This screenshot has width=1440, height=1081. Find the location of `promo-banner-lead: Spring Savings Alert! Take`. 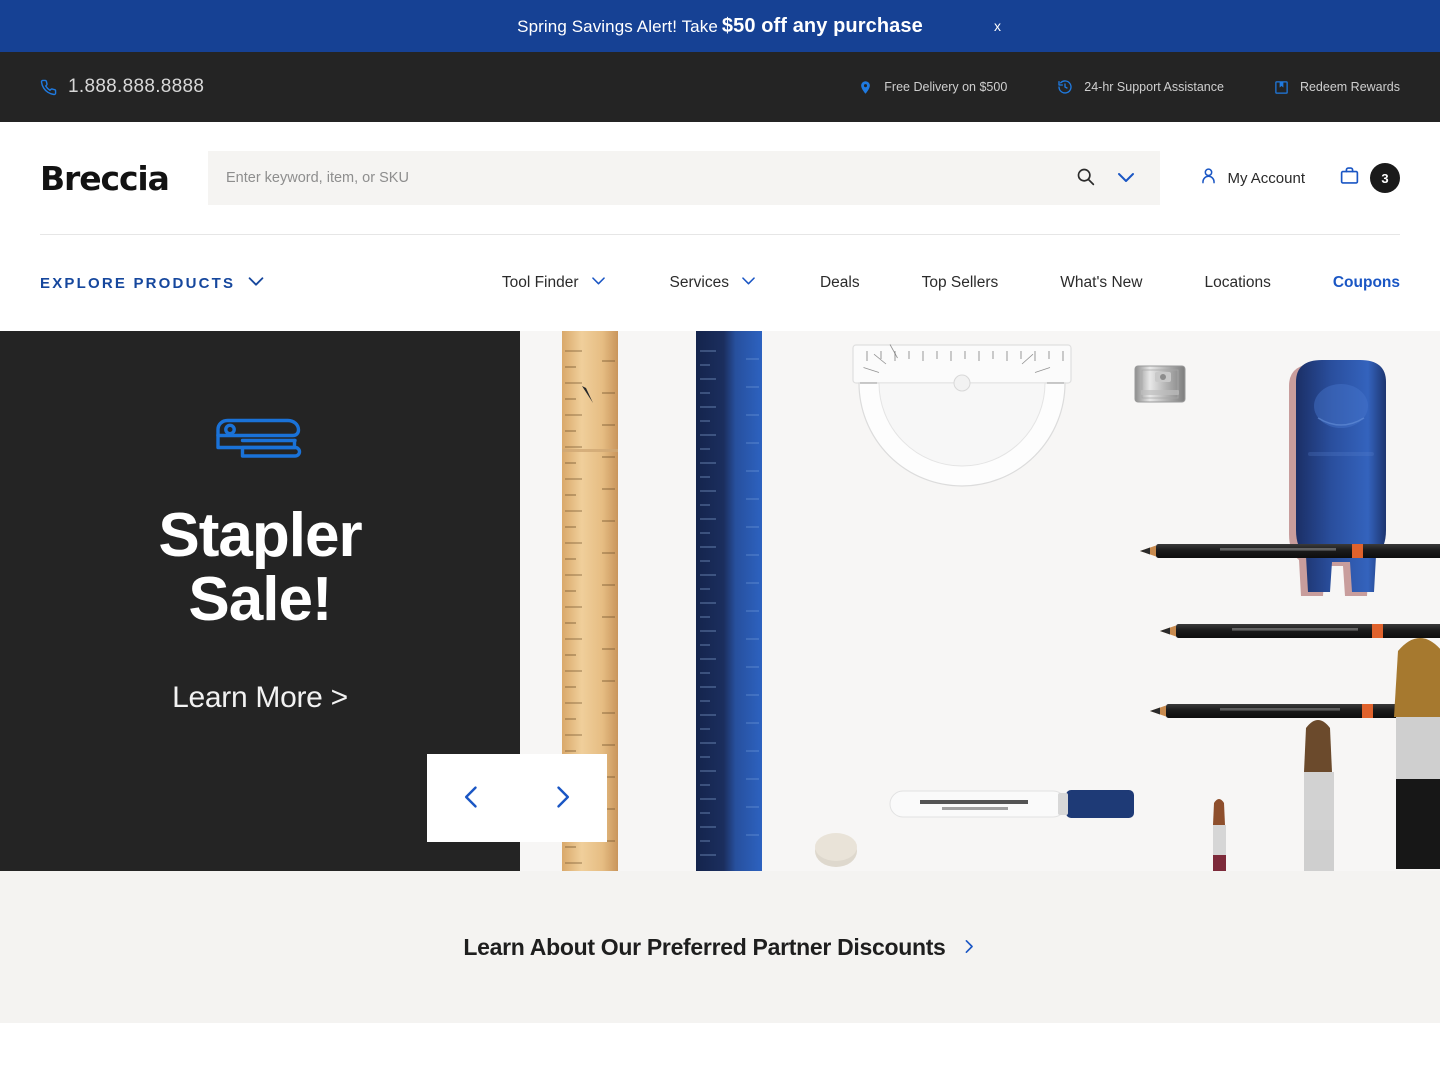

promo-banner-lead: Spring Savings Alert! Take is located at coordinates (617, 26).